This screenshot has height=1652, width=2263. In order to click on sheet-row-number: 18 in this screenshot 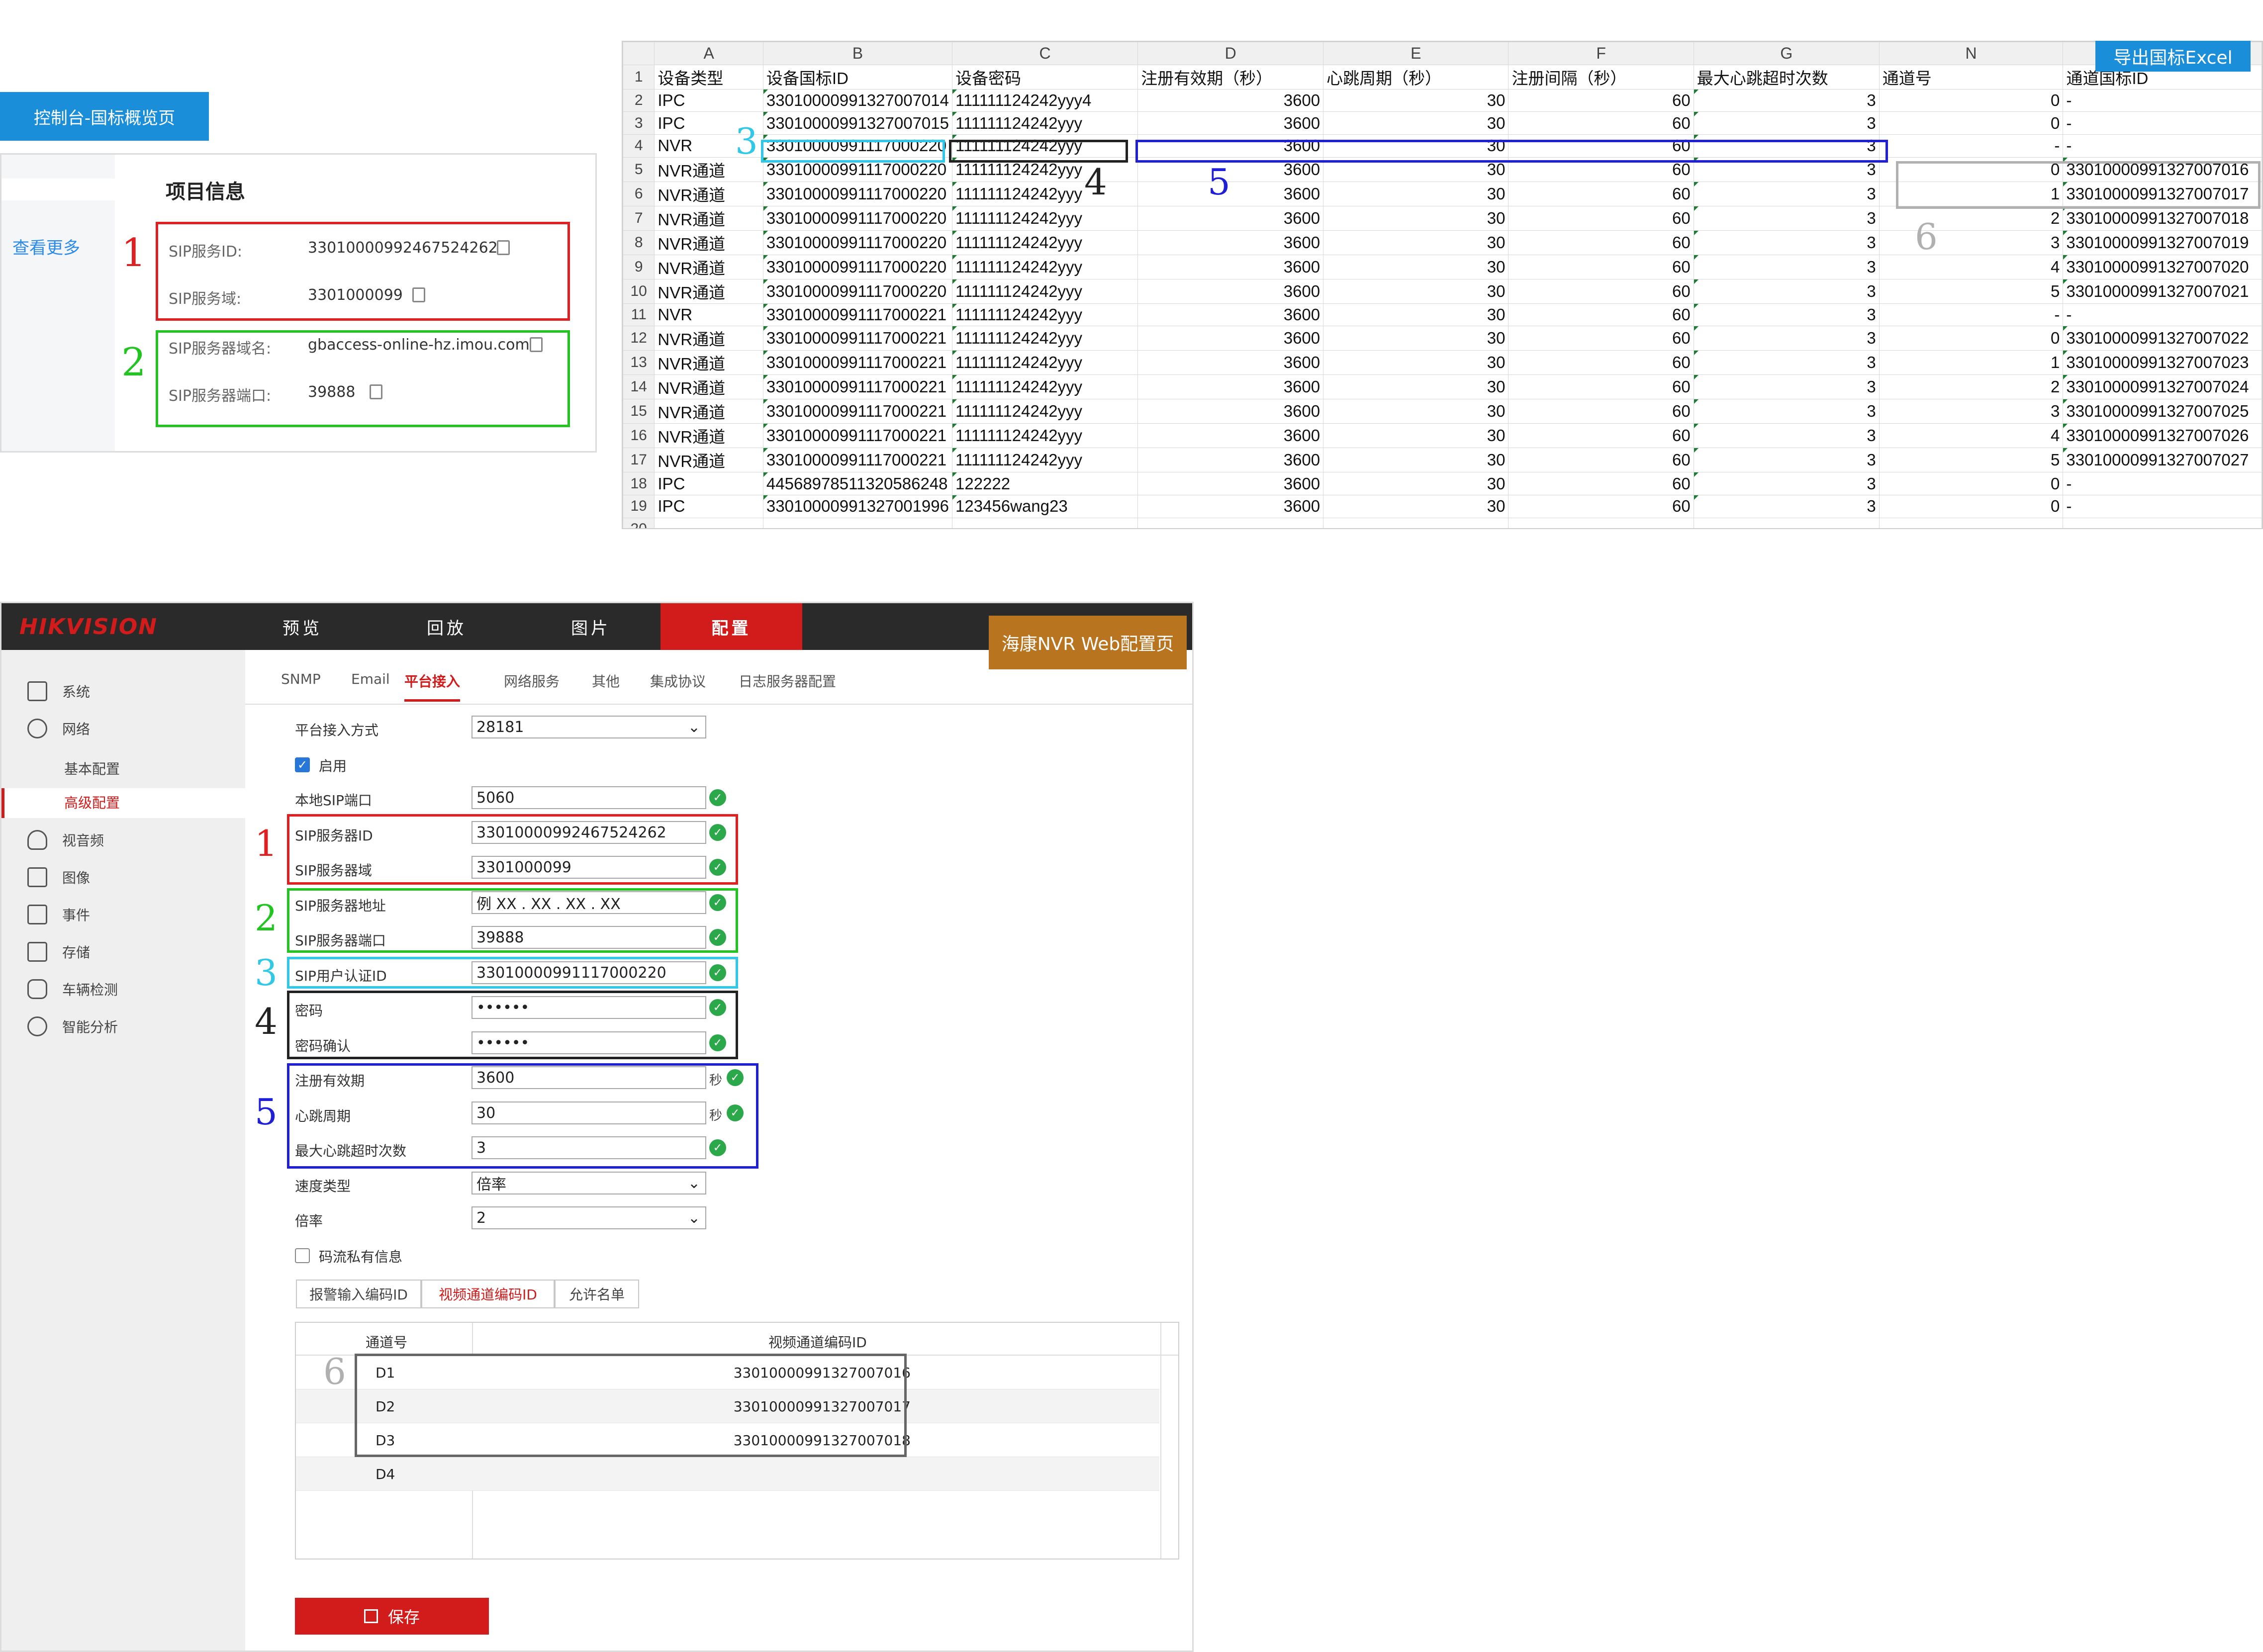, I will do `click(639, 484)`.